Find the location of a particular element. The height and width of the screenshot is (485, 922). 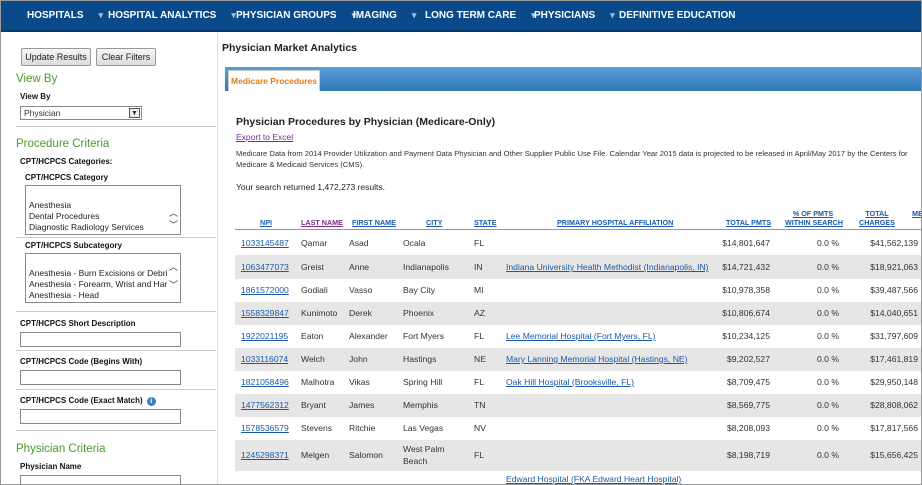

total-pmts-cell: $10,806,674 is located at coordinates (746, 313).